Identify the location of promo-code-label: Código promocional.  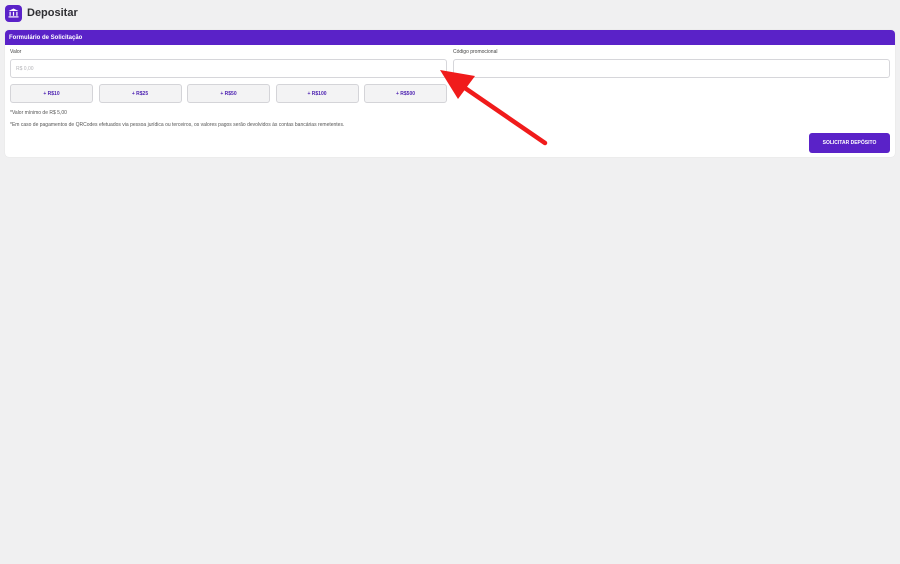
(475, 52).